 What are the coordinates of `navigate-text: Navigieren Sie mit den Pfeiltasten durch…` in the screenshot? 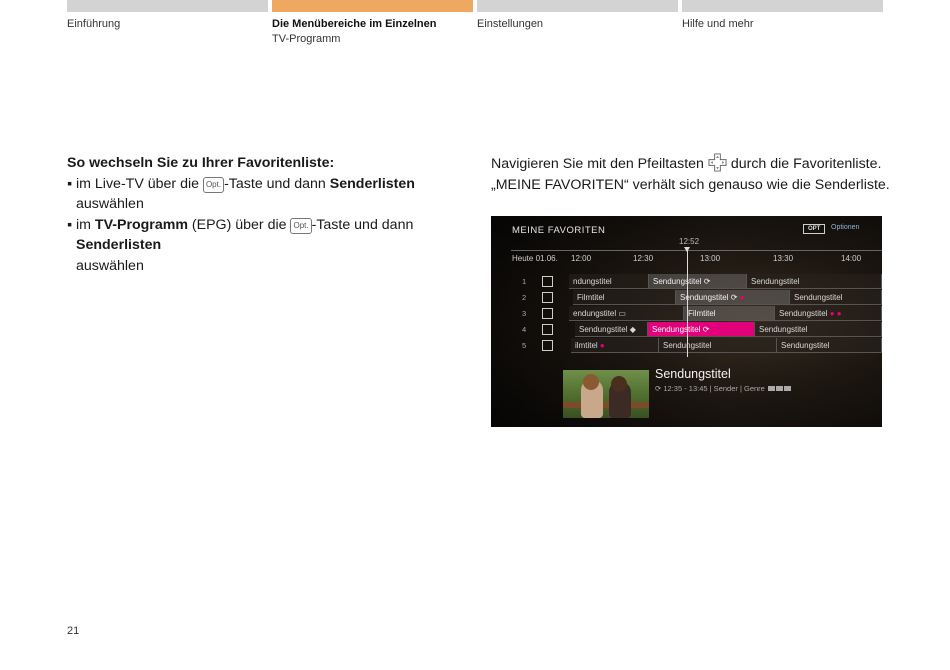 It's located at (691, 164).